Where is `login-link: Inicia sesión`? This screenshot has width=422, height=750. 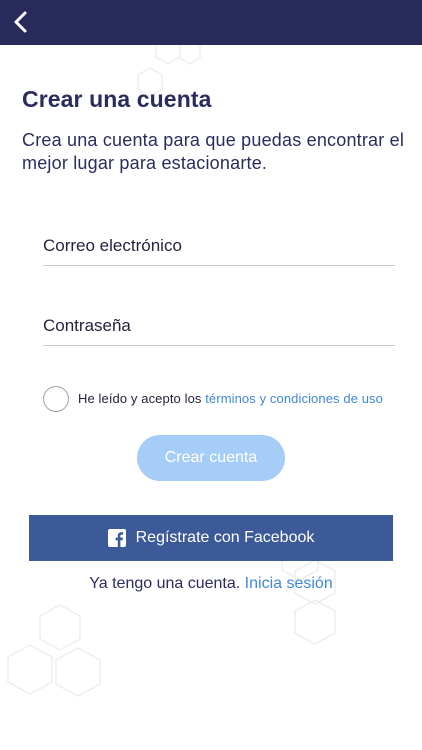 login-link: Inicia sesión is located at coordinates (289, 583).